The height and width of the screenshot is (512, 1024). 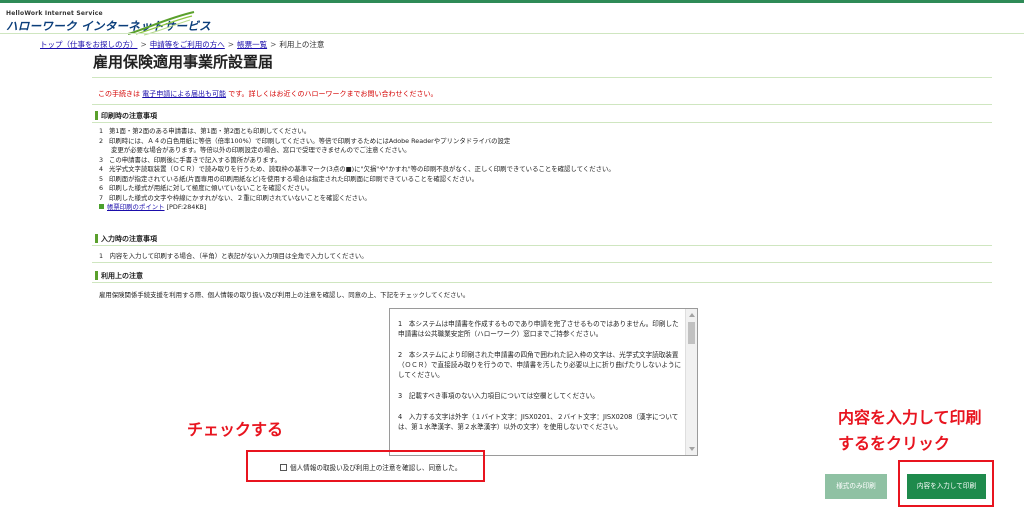 What do you see at coordinates (542, 262) in the screenshot?
I see `input-notes-bottom-divider` at bounding box center [542, 262].